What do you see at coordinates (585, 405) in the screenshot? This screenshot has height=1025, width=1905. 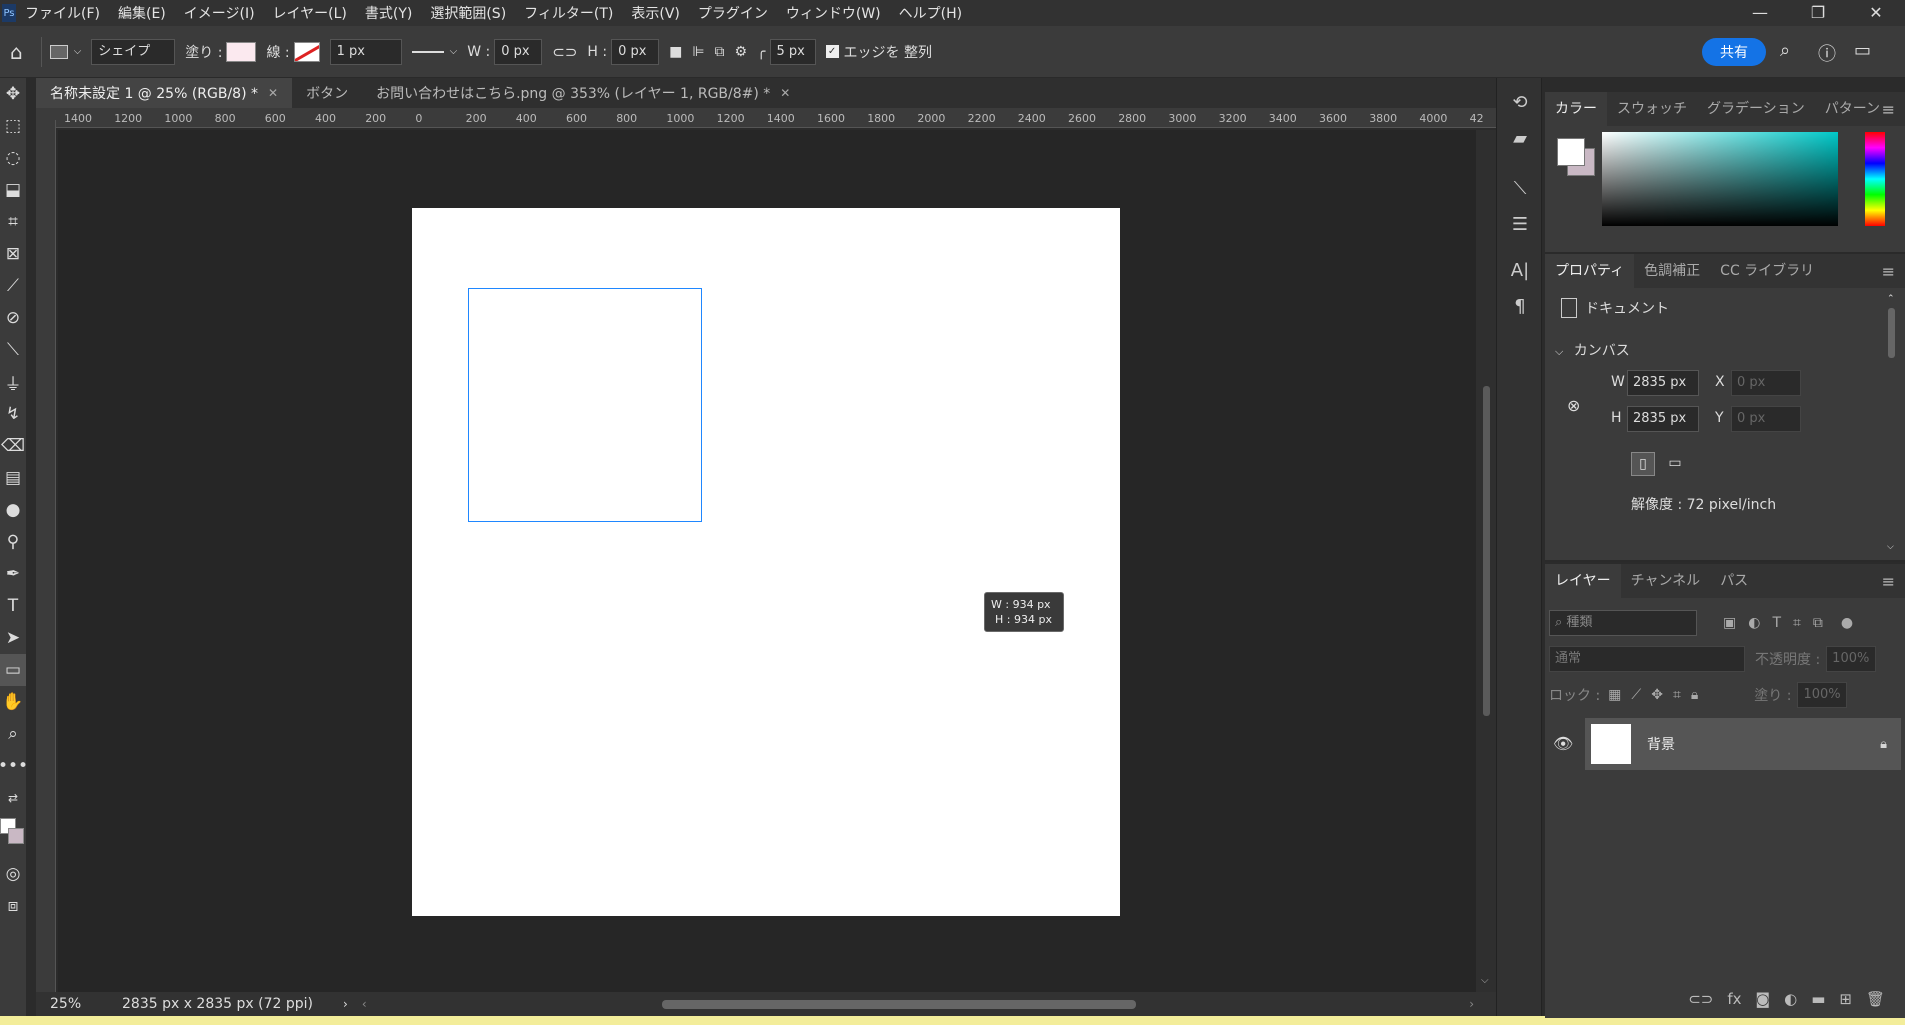 I see `rectangle-shape-preview` at bounding box center [585, 405].